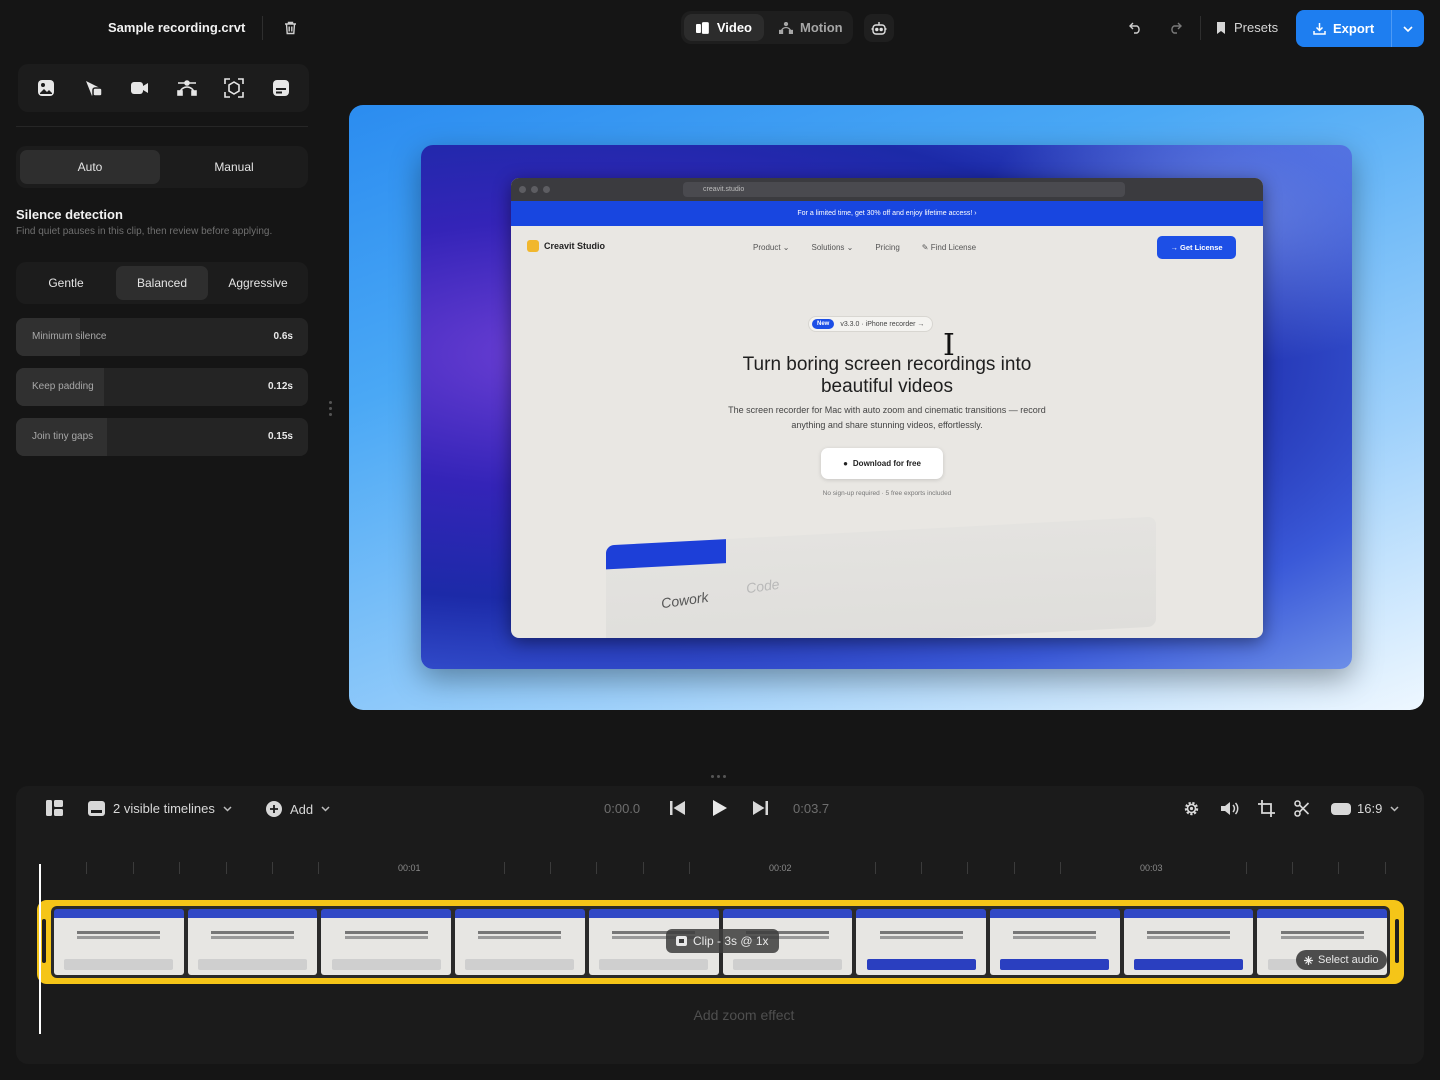 The image size is (1440, 1080). Describe the element at coordinates (575, 246) in the screenshot. I see `brand-name: Creavit Studio` at that location.